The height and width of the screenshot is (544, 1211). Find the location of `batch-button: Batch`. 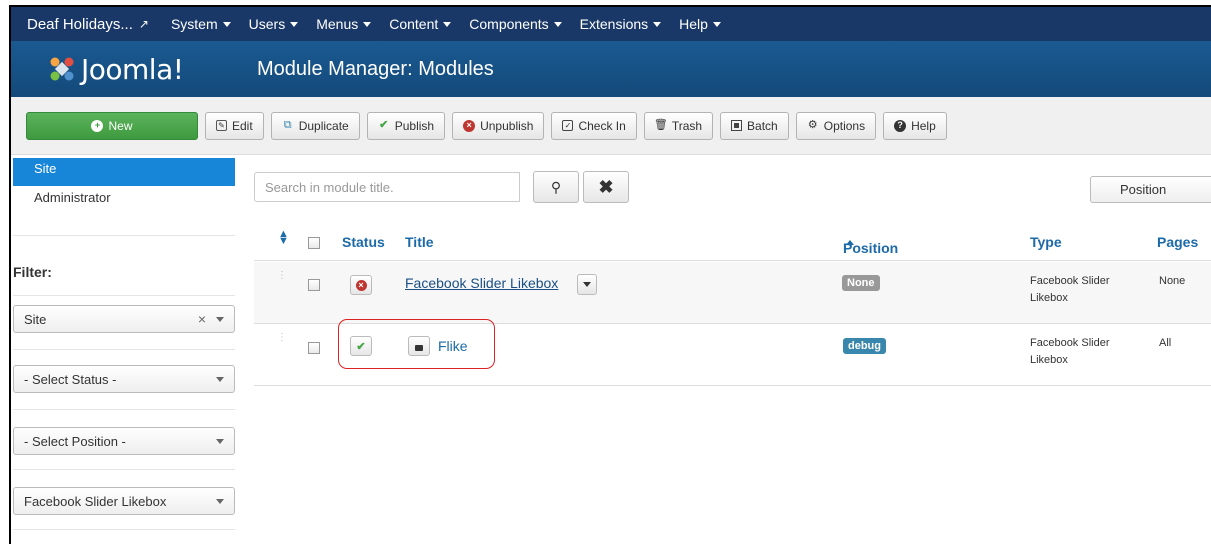

batch-button: Batch is located at coordinates (754, 125).